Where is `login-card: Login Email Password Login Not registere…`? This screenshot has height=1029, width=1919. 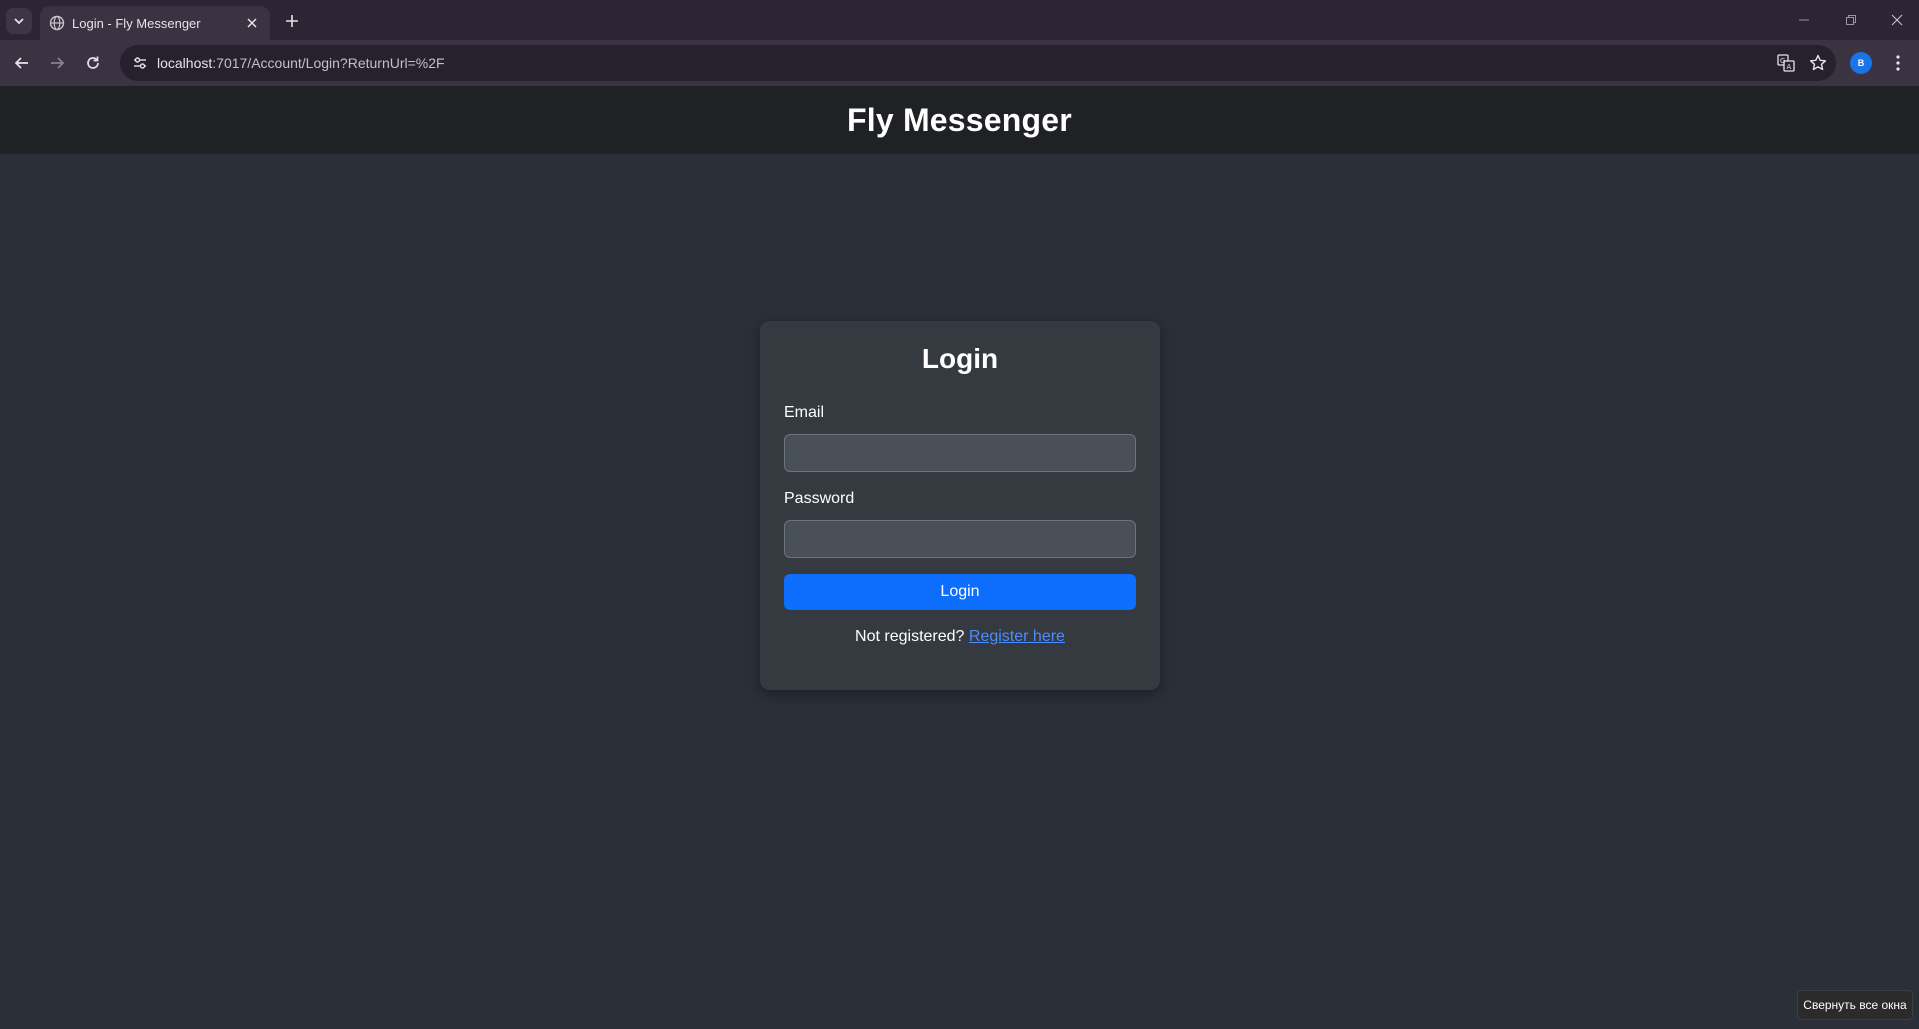 login-card: Login Email Password Login Not registere… is located at coordinates (960, 505).